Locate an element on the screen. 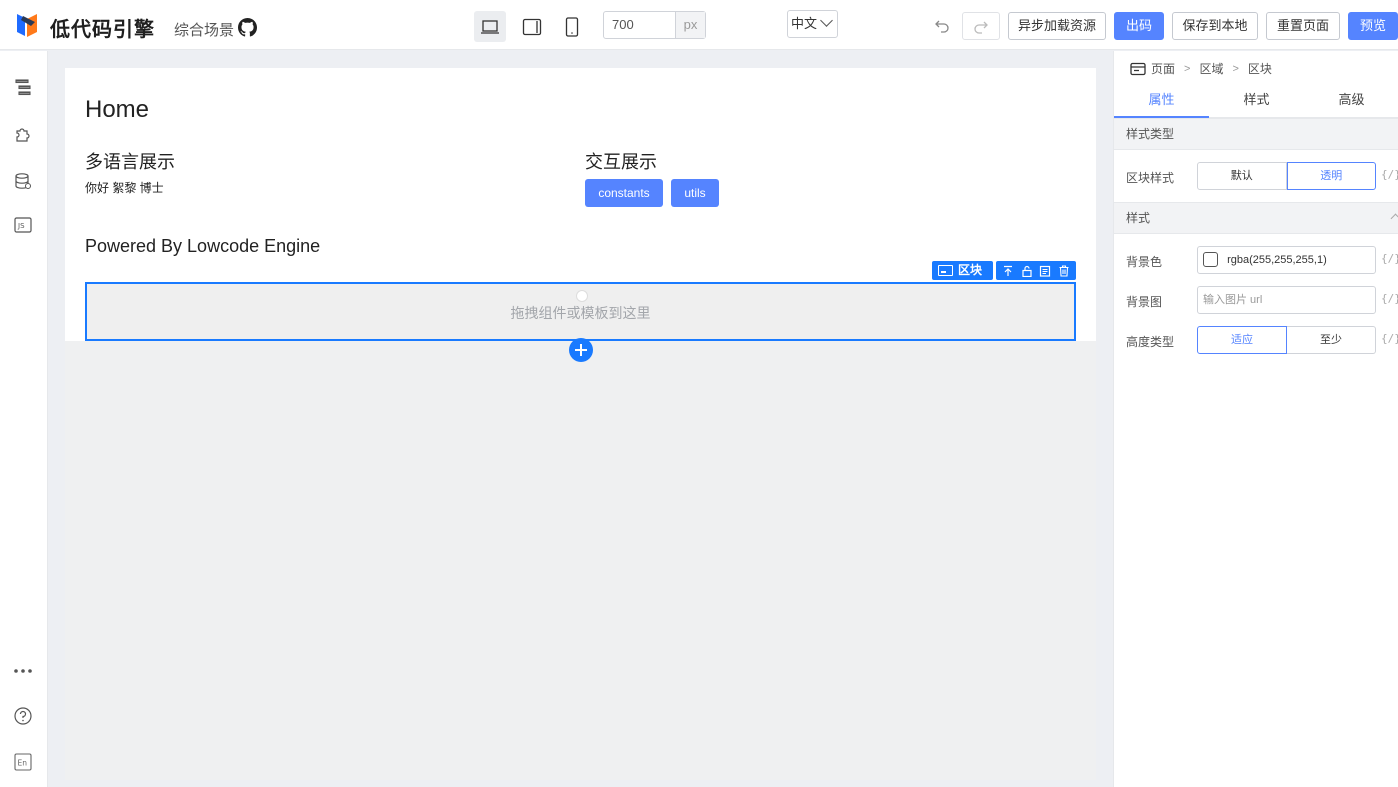 This screenshot has width=1398, height=787. device-desktop-button is located at coordinates (490, 26).